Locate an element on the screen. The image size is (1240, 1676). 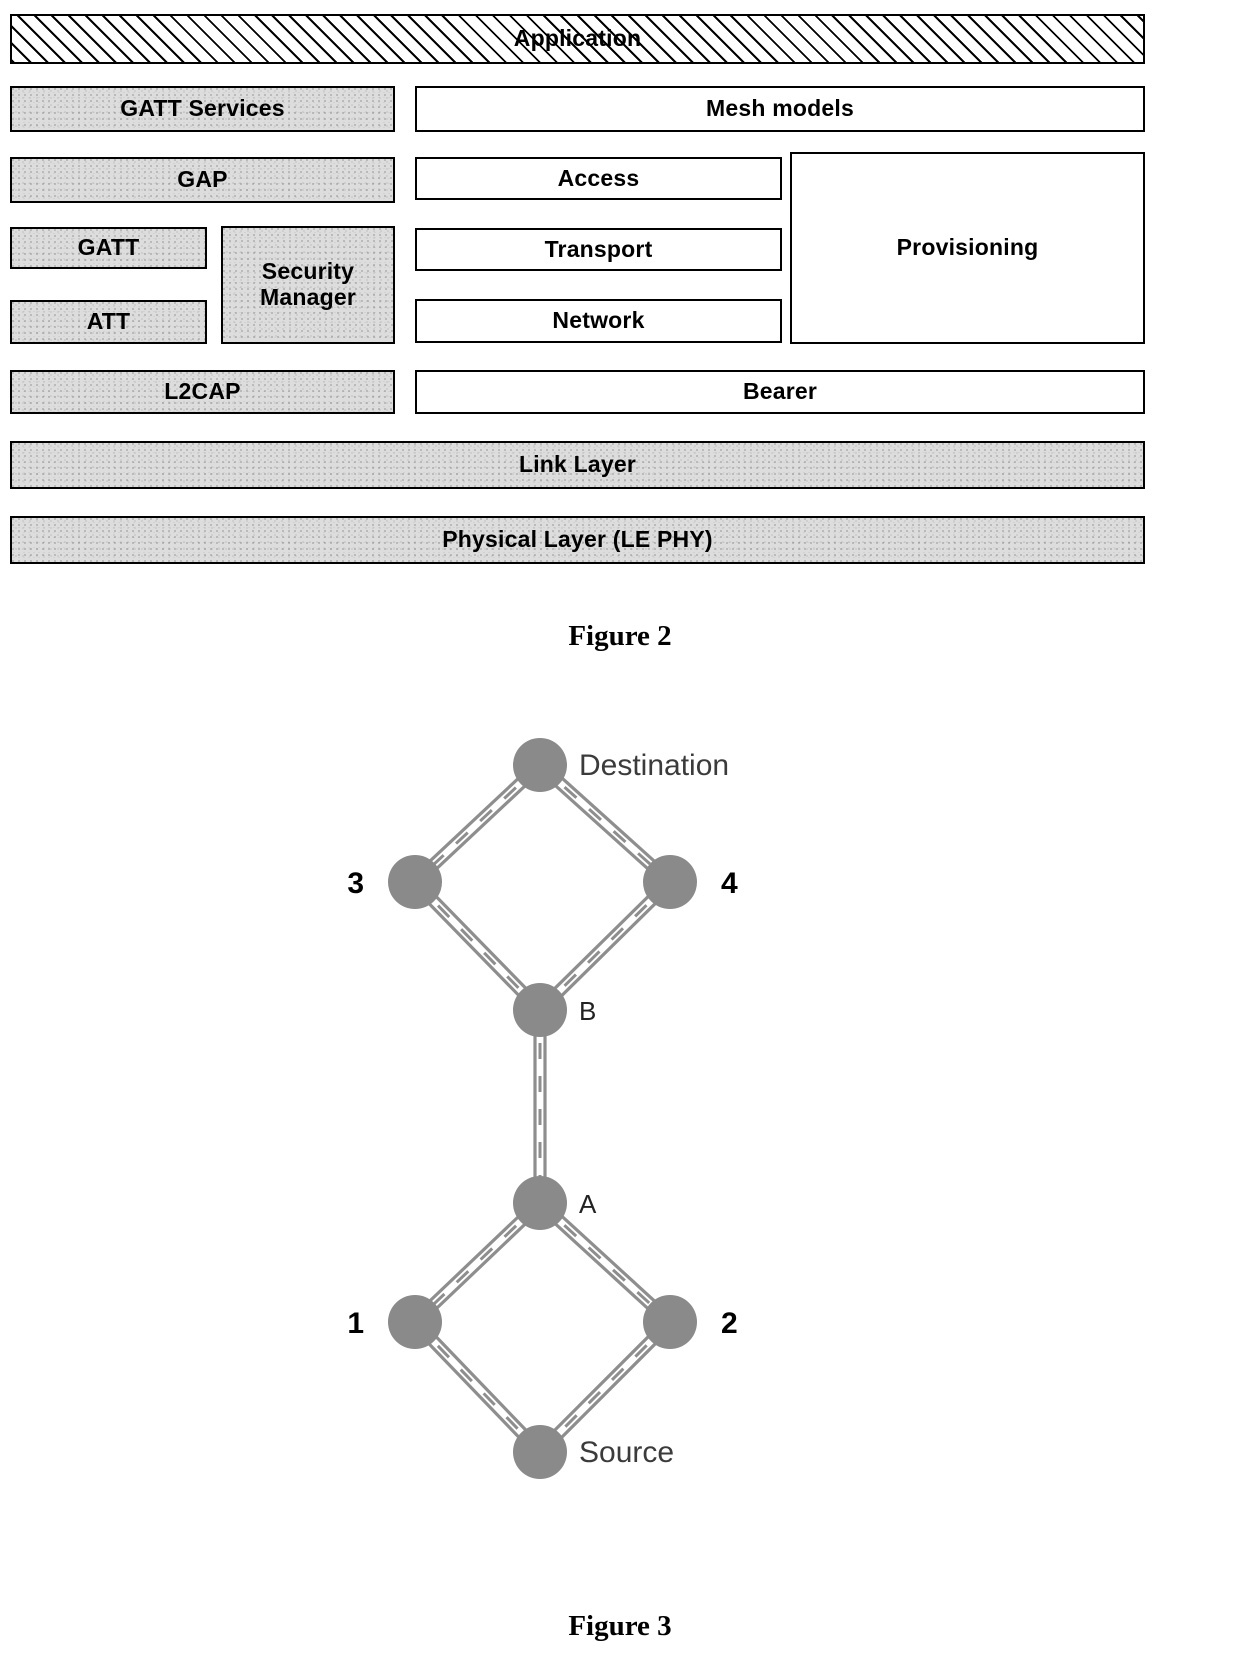
stack-block-label: L2CAP is located at coordinates (202, 391).